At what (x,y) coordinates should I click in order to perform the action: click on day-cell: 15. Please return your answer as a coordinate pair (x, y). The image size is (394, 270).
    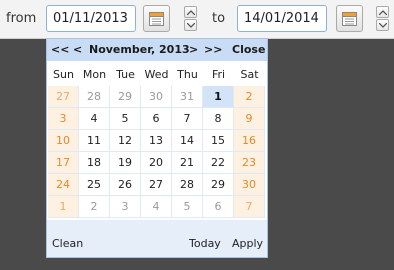
    Looking at the image, I should click on (218, 141).